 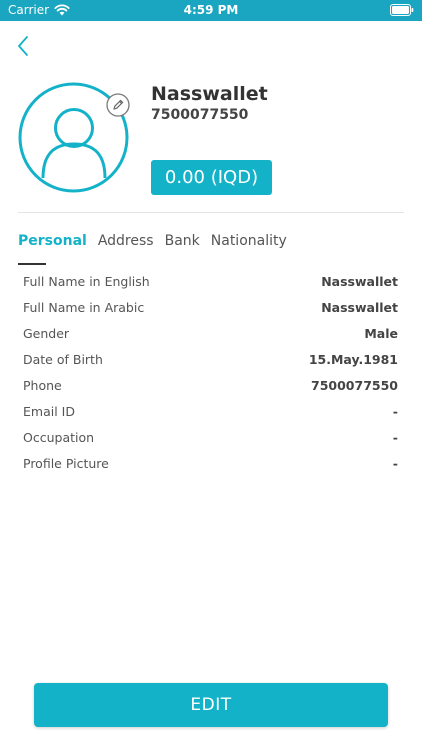 What do you see at coordinates (210, 463) in the screenshot?
I see `detail-row-profile-picture: Profile Picture -` at bounding box center [210, 463].